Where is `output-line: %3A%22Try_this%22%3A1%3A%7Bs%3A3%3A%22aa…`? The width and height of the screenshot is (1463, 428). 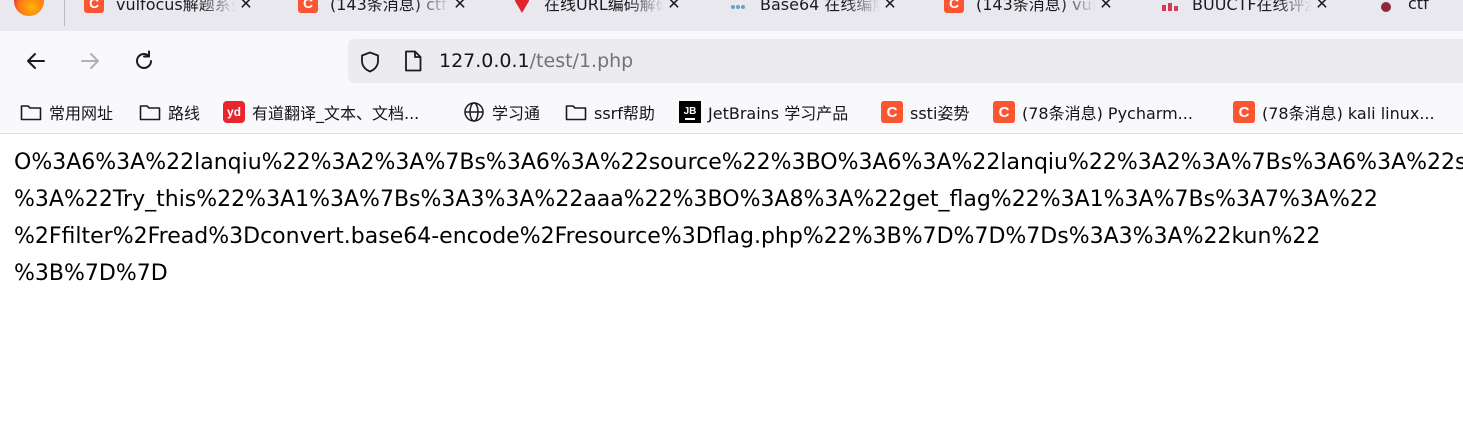 output-line: %3A%22Try_this%22%3A1%3A%7Bs%3A3%3A%22aa… is located at coordinates (696, 199).